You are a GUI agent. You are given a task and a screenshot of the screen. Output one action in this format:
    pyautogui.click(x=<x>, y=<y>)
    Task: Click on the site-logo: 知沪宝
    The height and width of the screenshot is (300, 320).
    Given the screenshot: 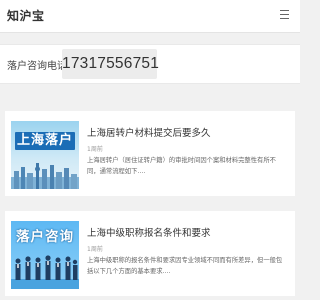 What is the action you would take?
    pyautogui.click(x=26, y=15)
    